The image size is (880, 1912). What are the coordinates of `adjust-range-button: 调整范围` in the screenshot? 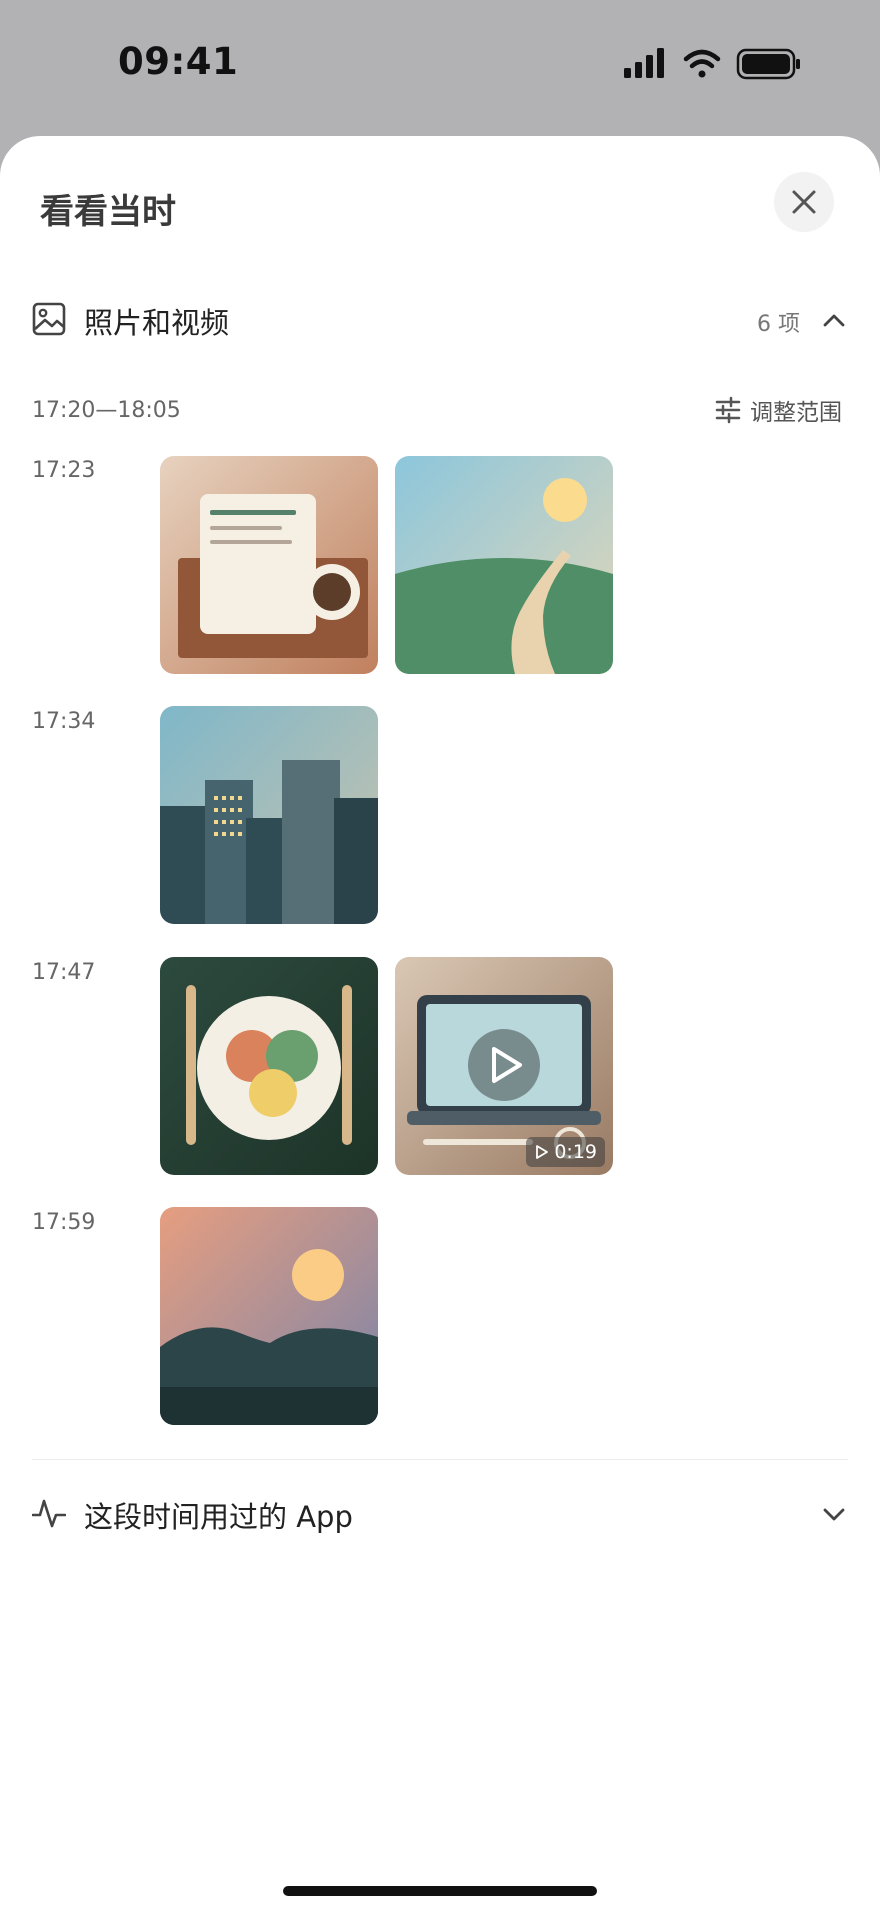 It's located at (778, 410).